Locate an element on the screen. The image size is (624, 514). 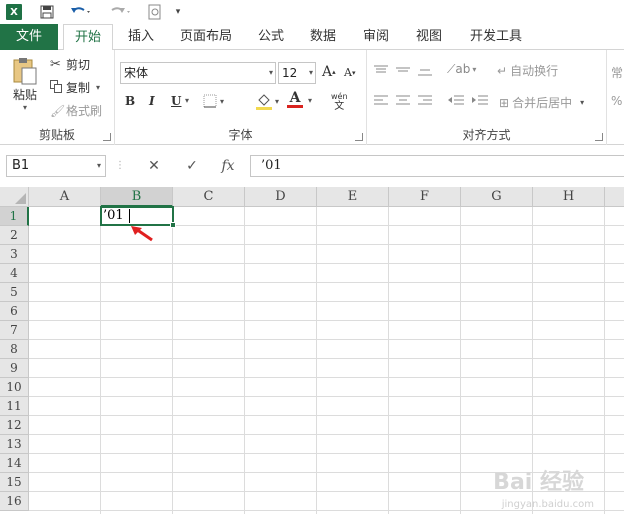
borders-button: ▾ is located at coordinates (213, 101).